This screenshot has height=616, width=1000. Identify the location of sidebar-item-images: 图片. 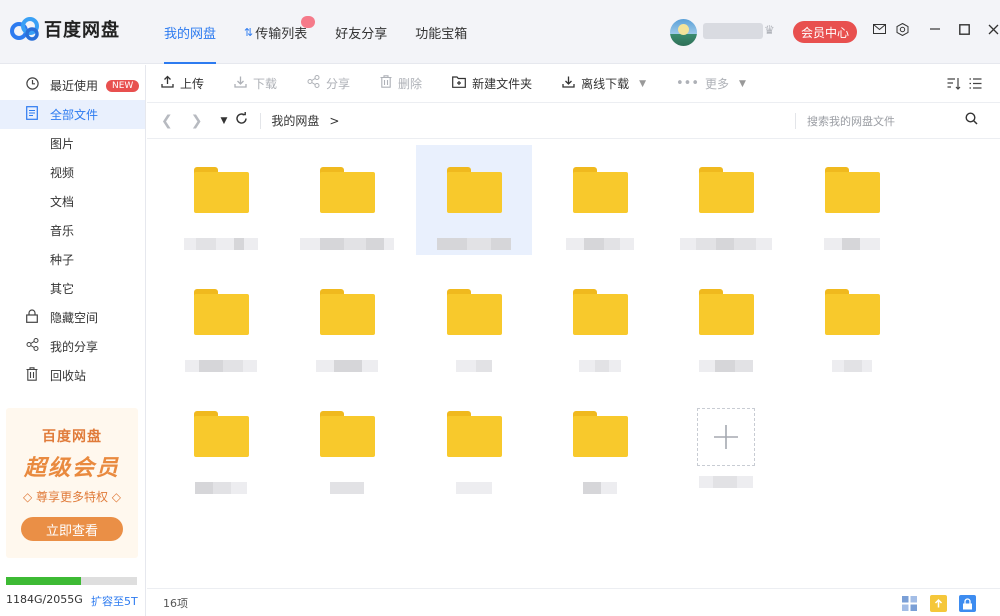
(72, 143).